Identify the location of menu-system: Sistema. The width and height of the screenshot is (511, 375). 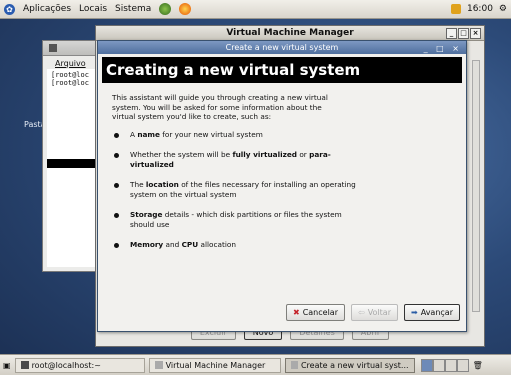
(133, 9).